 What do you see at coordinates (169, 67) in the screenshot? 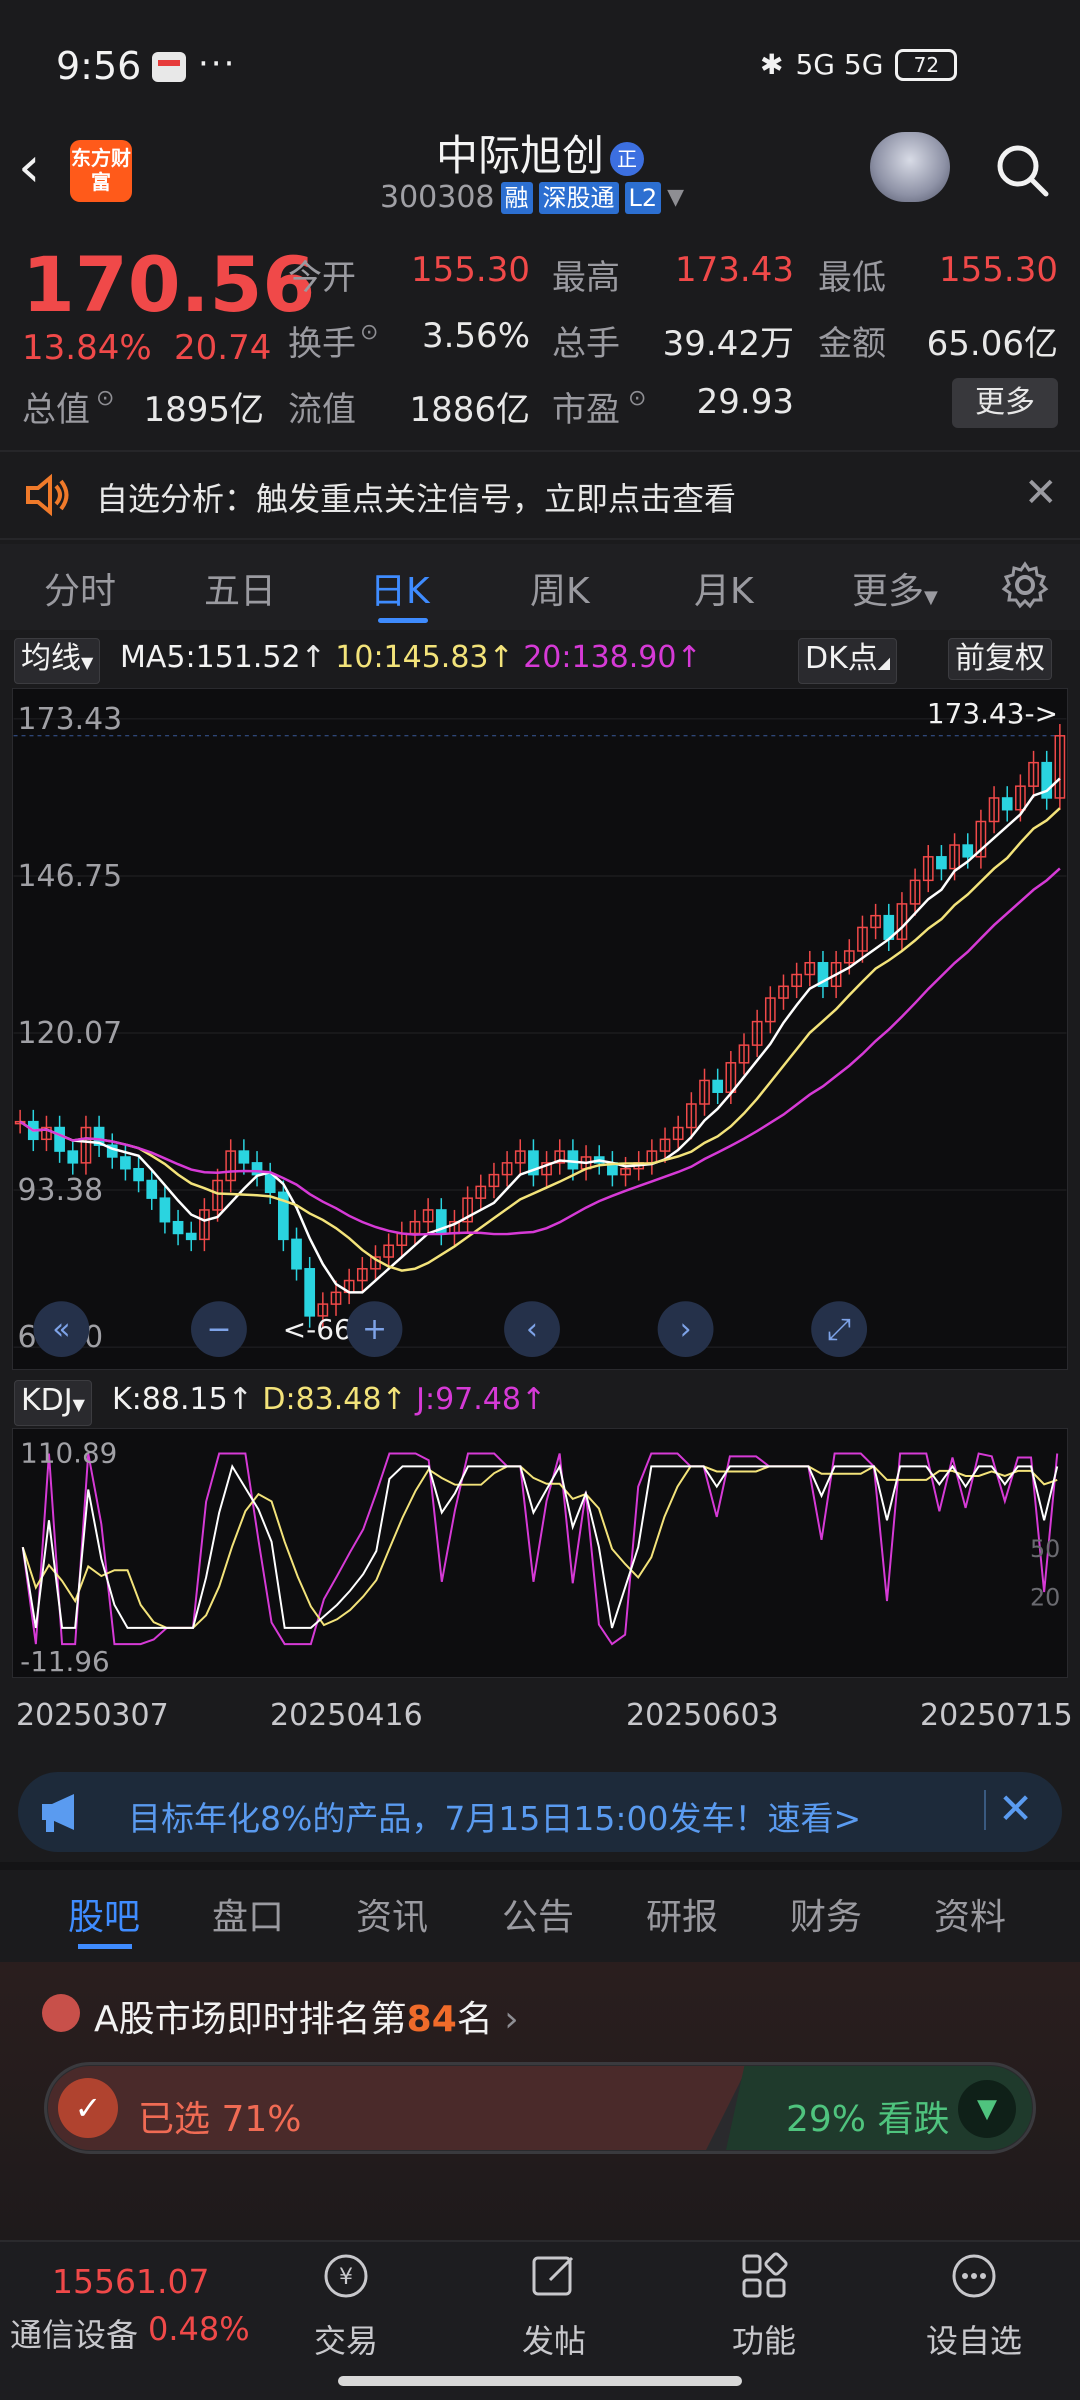
I see `notification-app-icon` at bounding box center [169, 67].